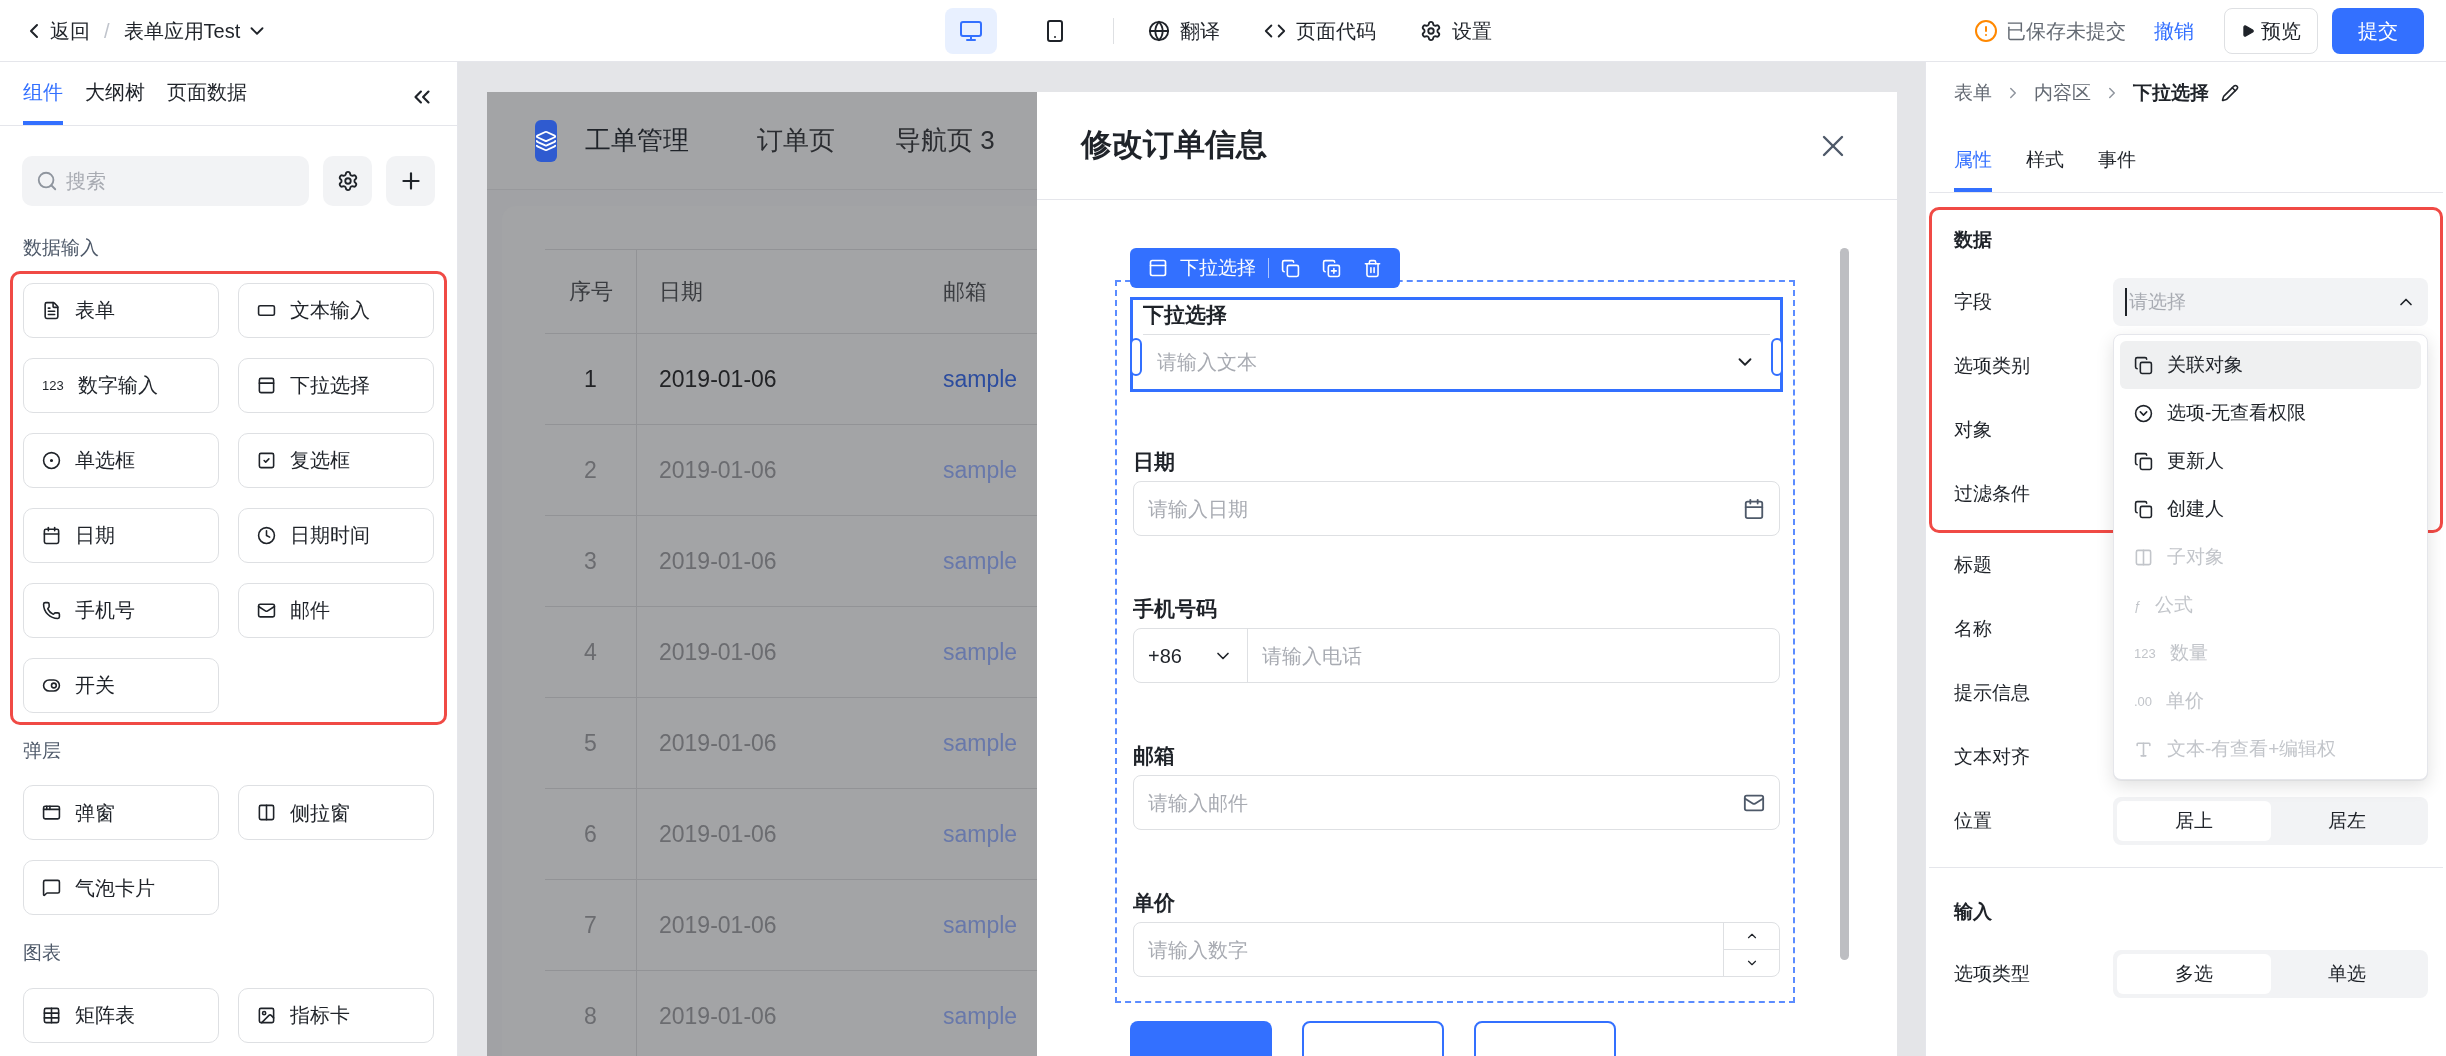  Describe the element at coordinates (51, 1015) in the screenshot. I see `table-icon` at that location.